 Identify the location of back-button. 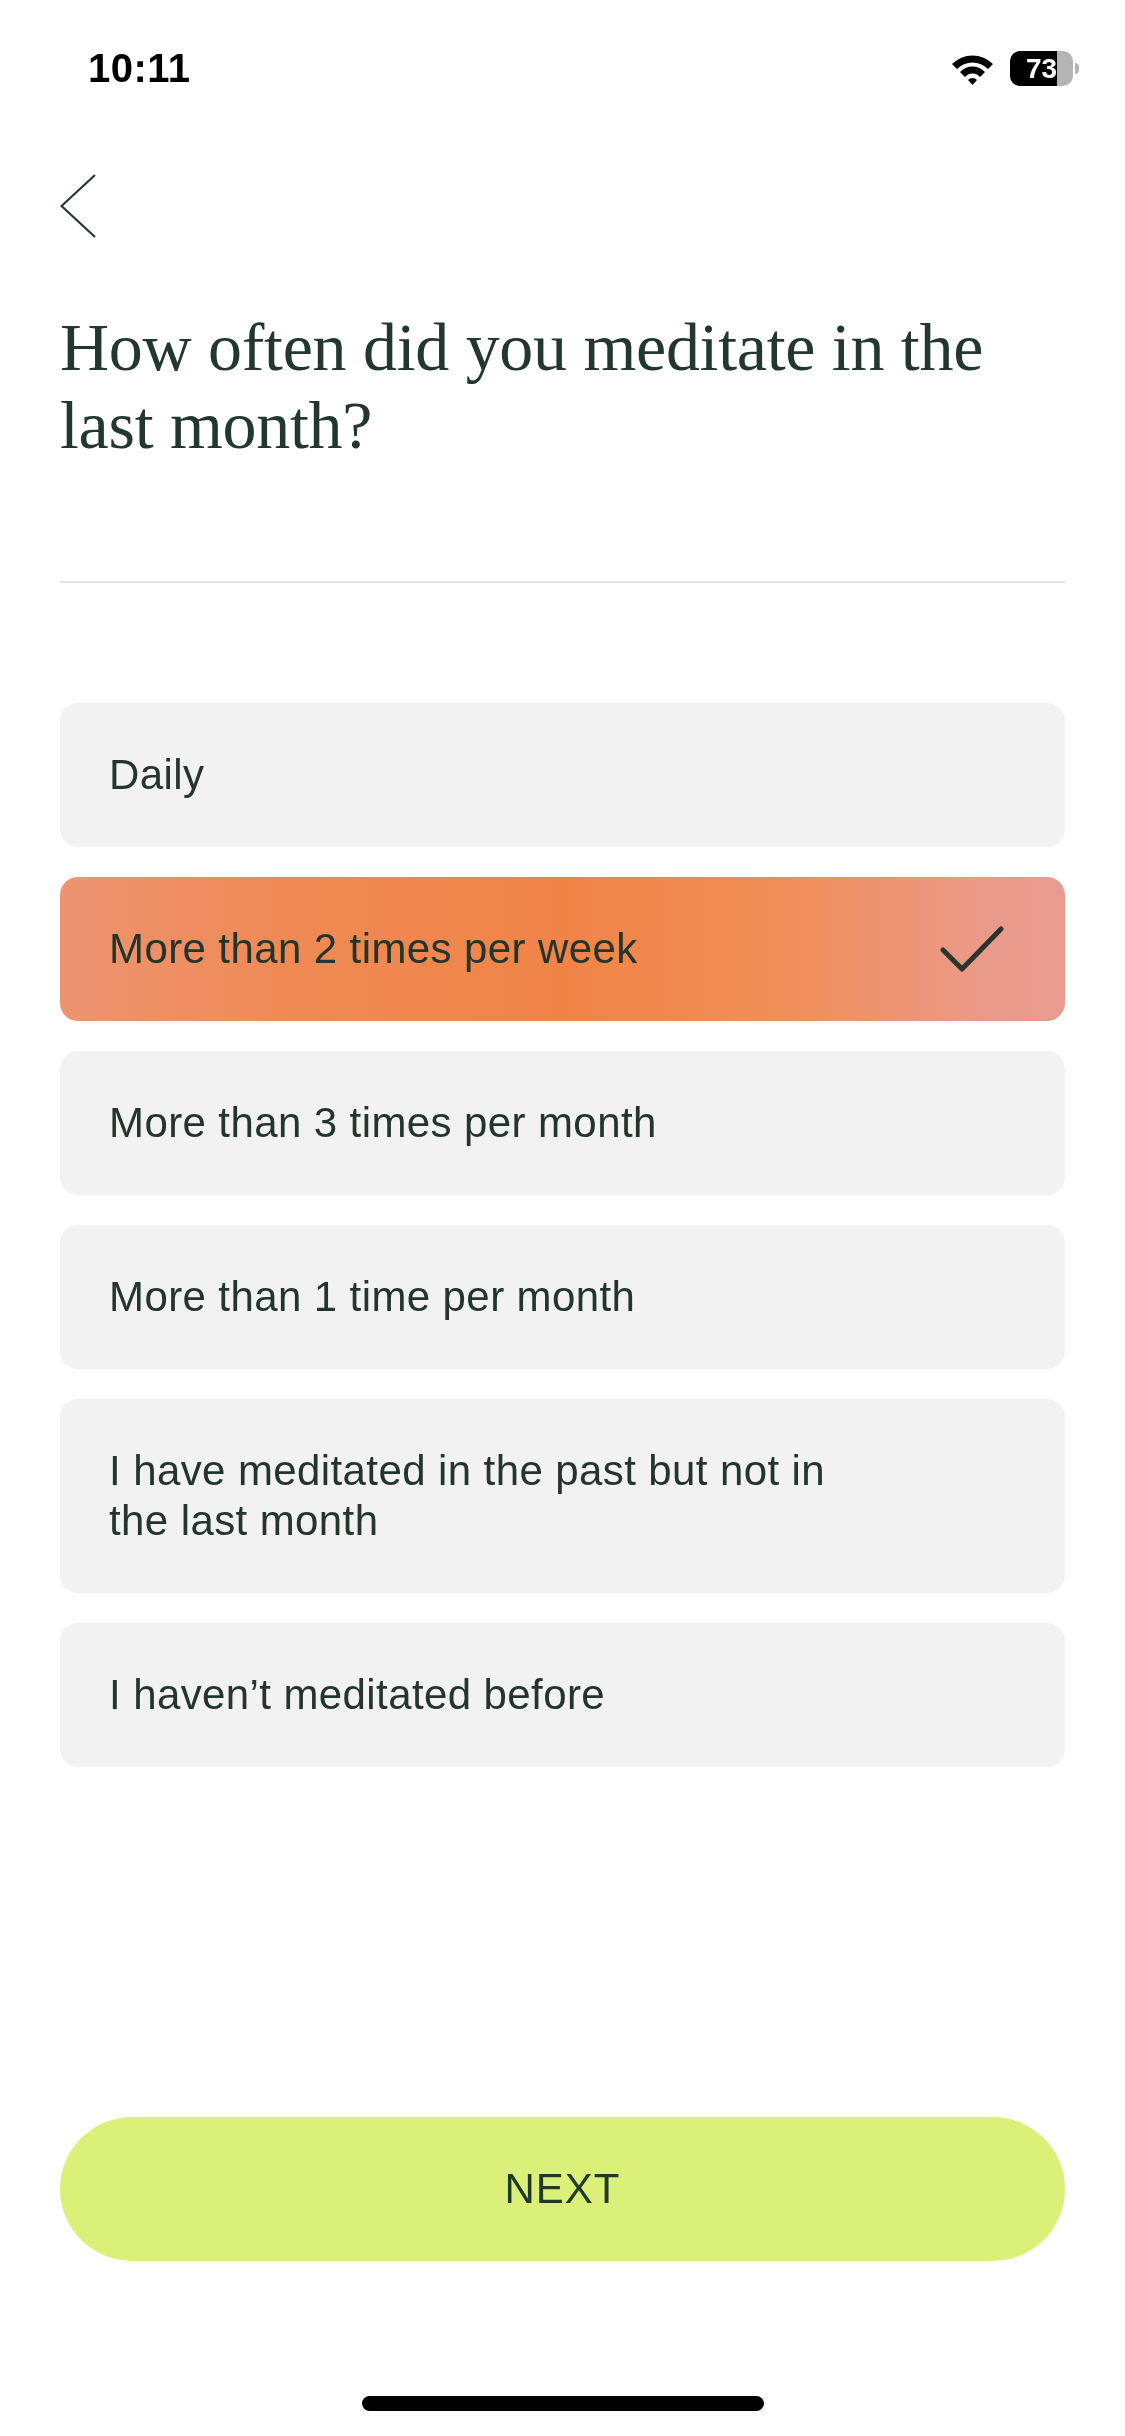
(78, 206).